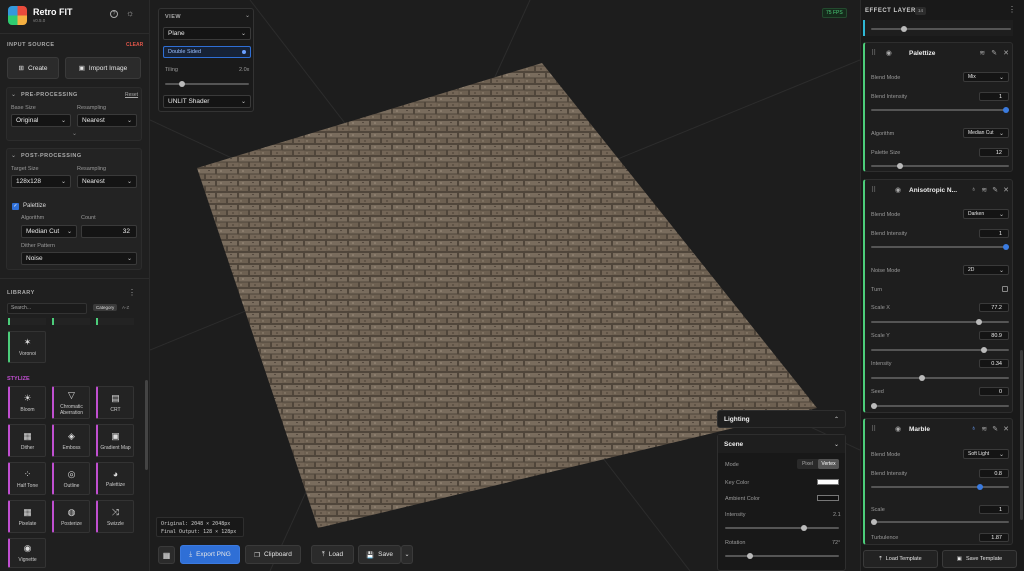  I want to click on rotation-knob, so click(750, 556).